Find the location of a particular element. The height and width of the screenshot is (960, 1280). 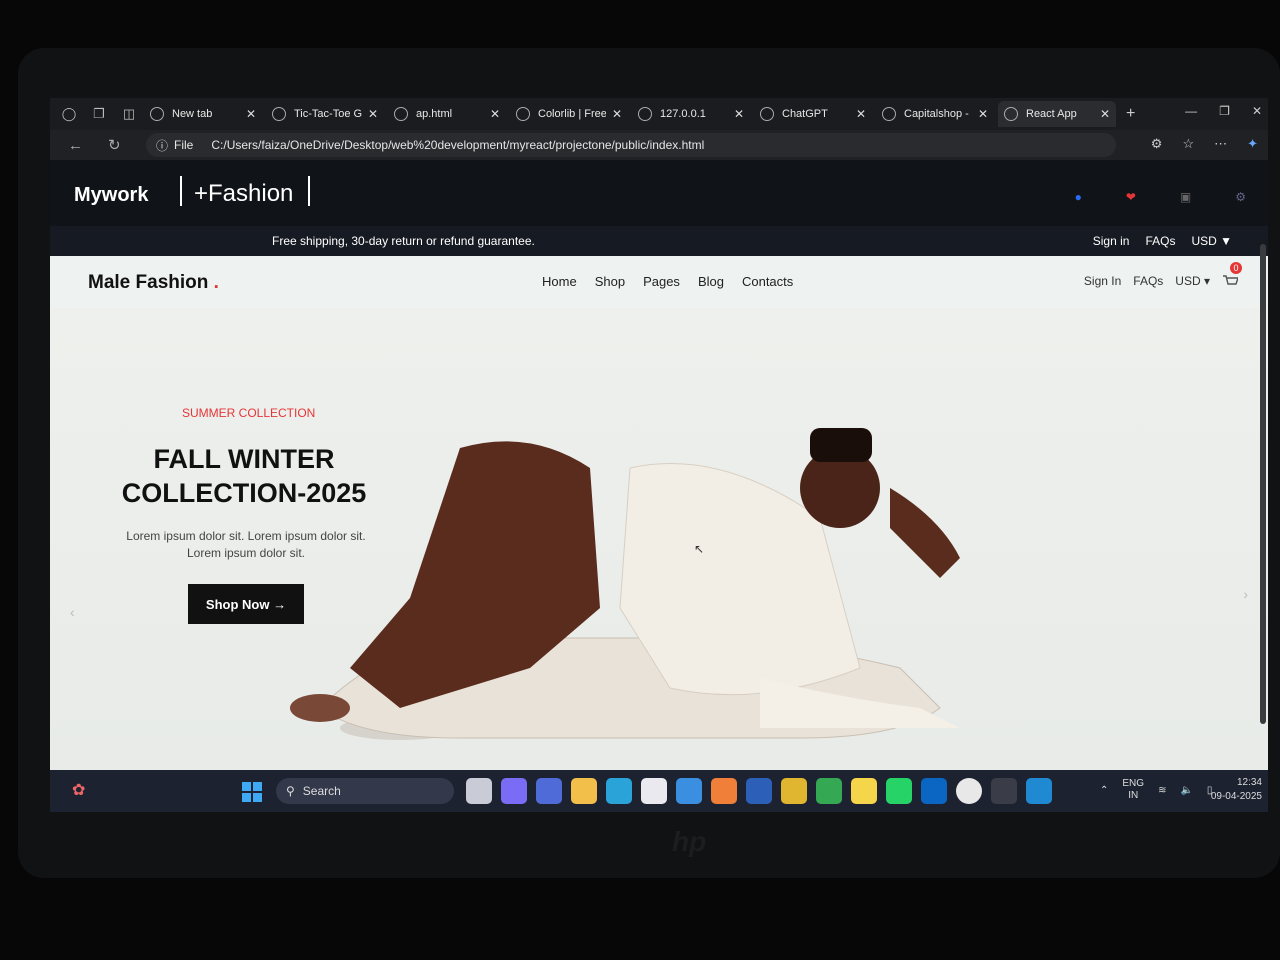

carousel-next-icon: › is located at coordinates (1245, 594).